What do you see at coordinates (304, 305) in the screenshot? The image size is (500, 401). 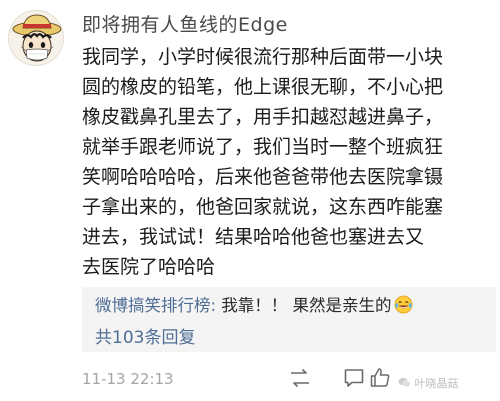 I see `reply-text: 我靠！！ 果然是亲生的` at bounding box center [304, 305].